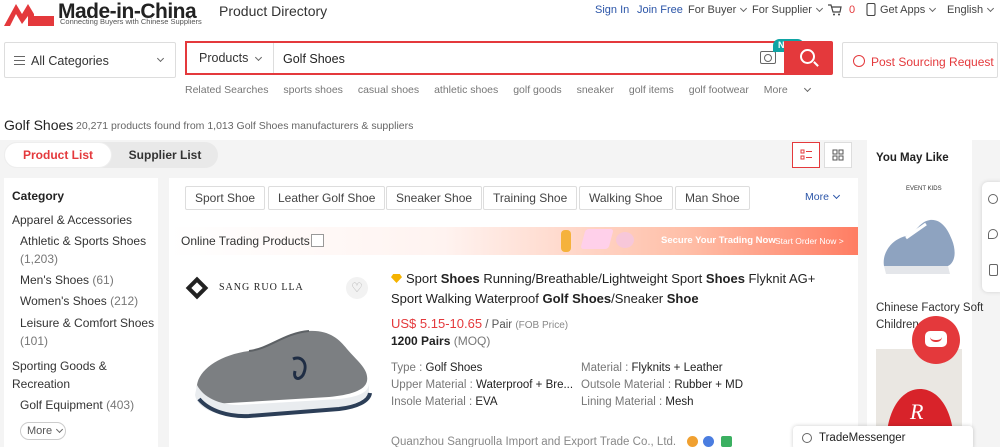 The width and height of the screenshot is (1000, 447). Describe the element at coordinates (67, 280) in the screenshot. I see `sidebar-item-mens-shoes: Men's Shoes (61)` at that location.